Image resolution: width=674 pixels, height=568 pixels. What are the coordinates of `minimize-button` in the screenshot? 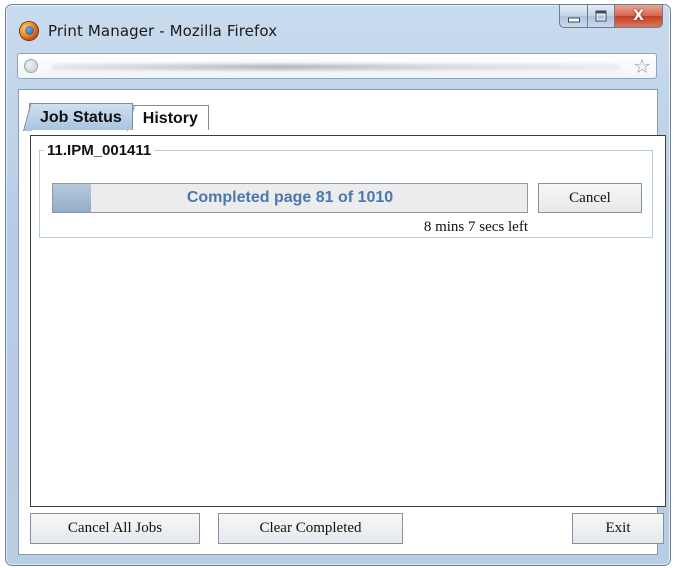 It's located at (573, 16).